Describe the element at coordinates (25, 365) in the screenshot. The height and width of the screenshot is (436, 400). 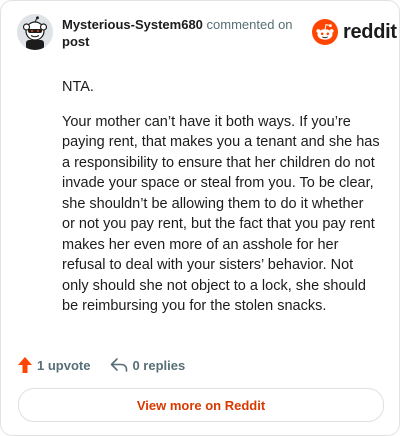
I see `upvote-arrow-icon` at that location.